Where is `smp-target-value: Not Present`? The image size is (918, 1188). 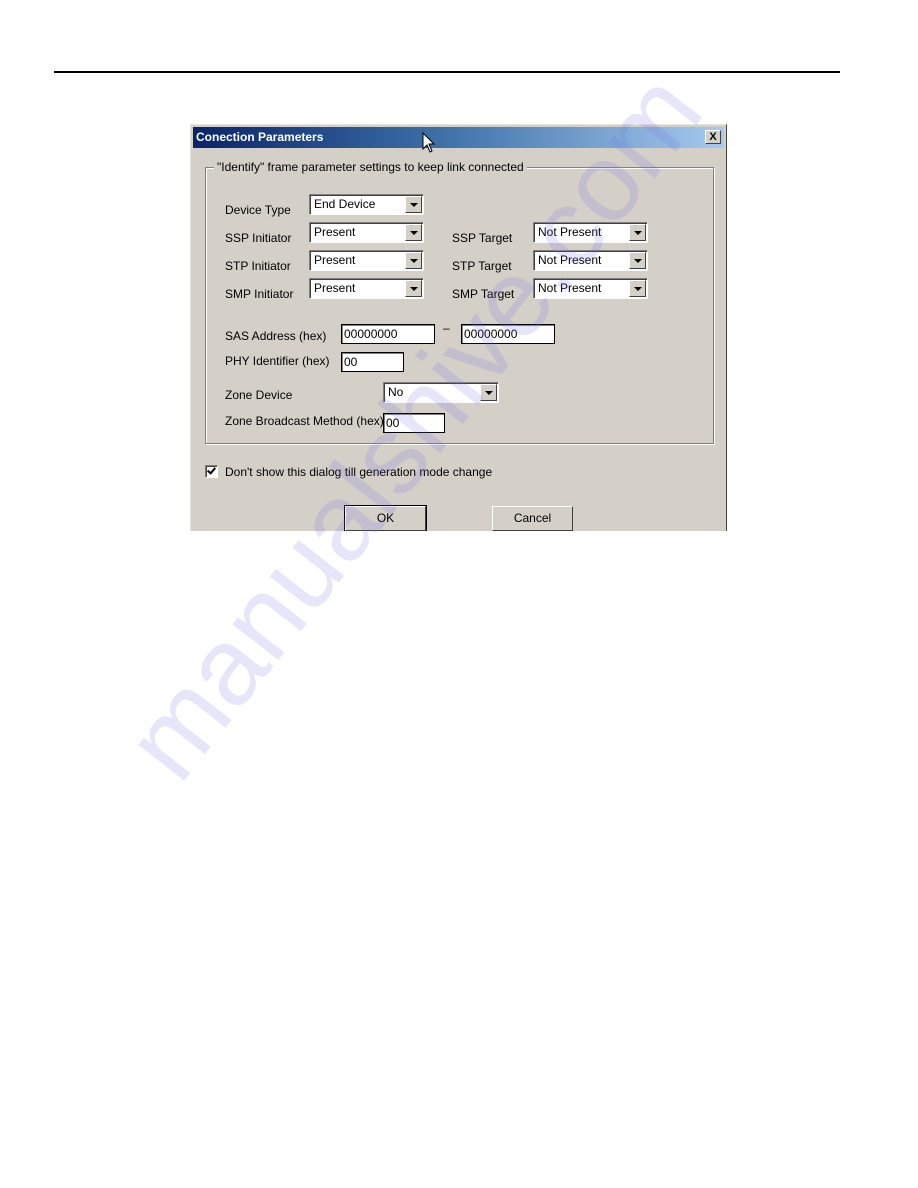 smp-target-value: Not Present is located at coordinates (570, 288).